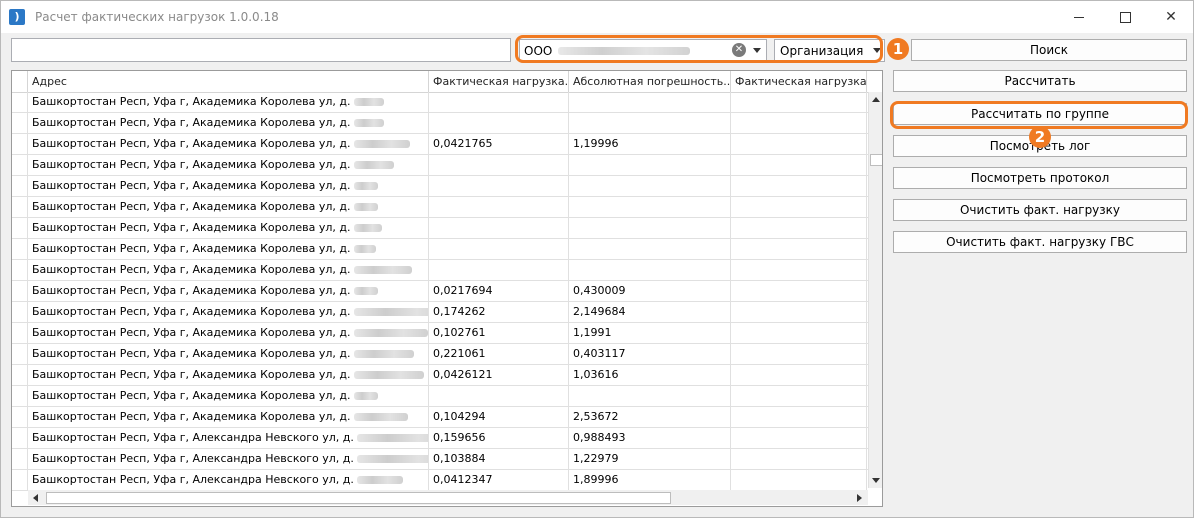  I want to click on actual-load-cell: 0,0426121, so click(499, 375).